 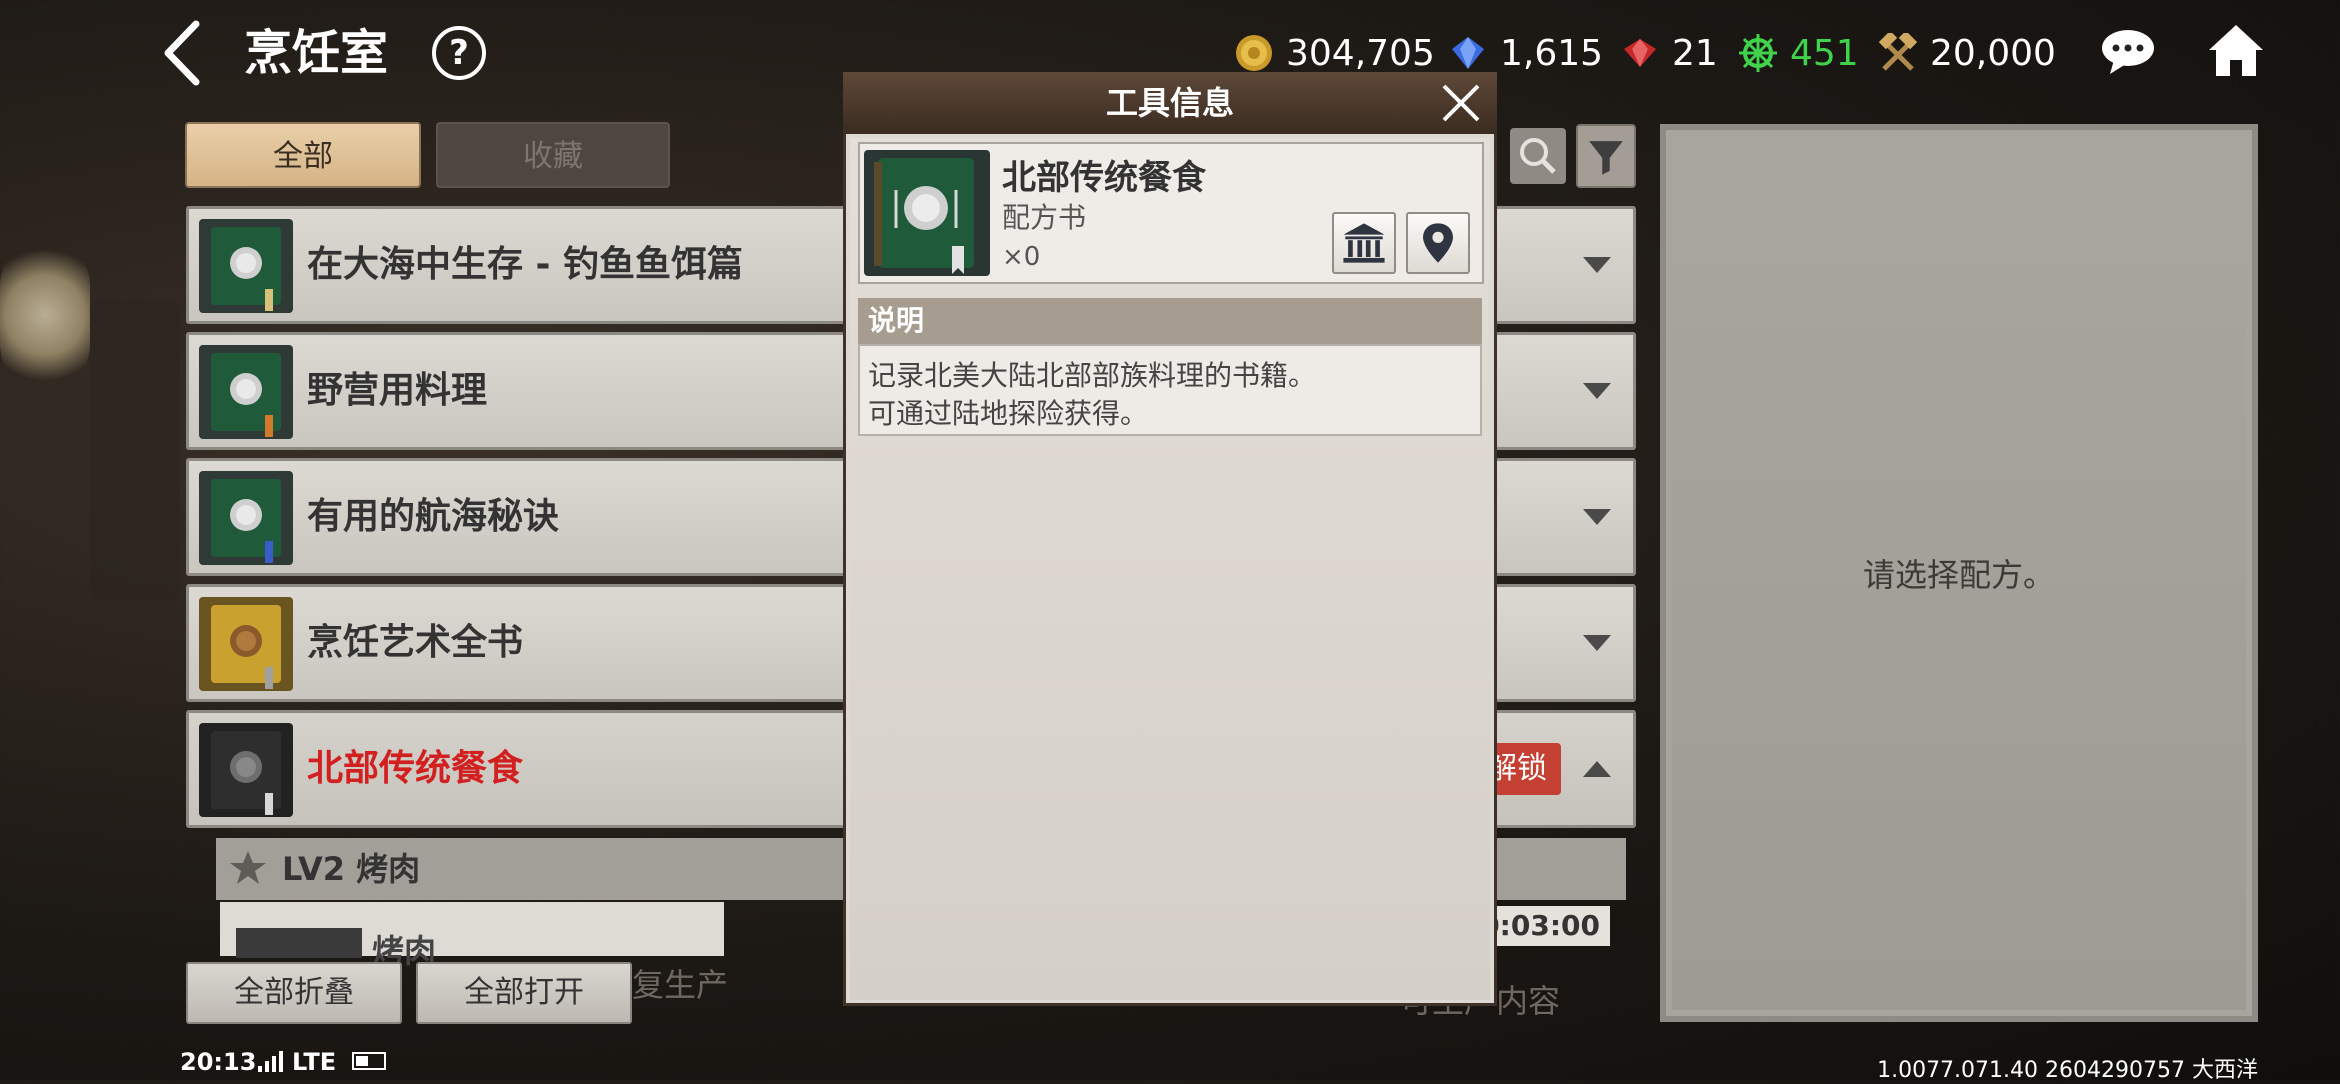 What do you see at coordinates (248, 867) in the screenshot?
I see `star-icon` at bounding box center [248, 867].